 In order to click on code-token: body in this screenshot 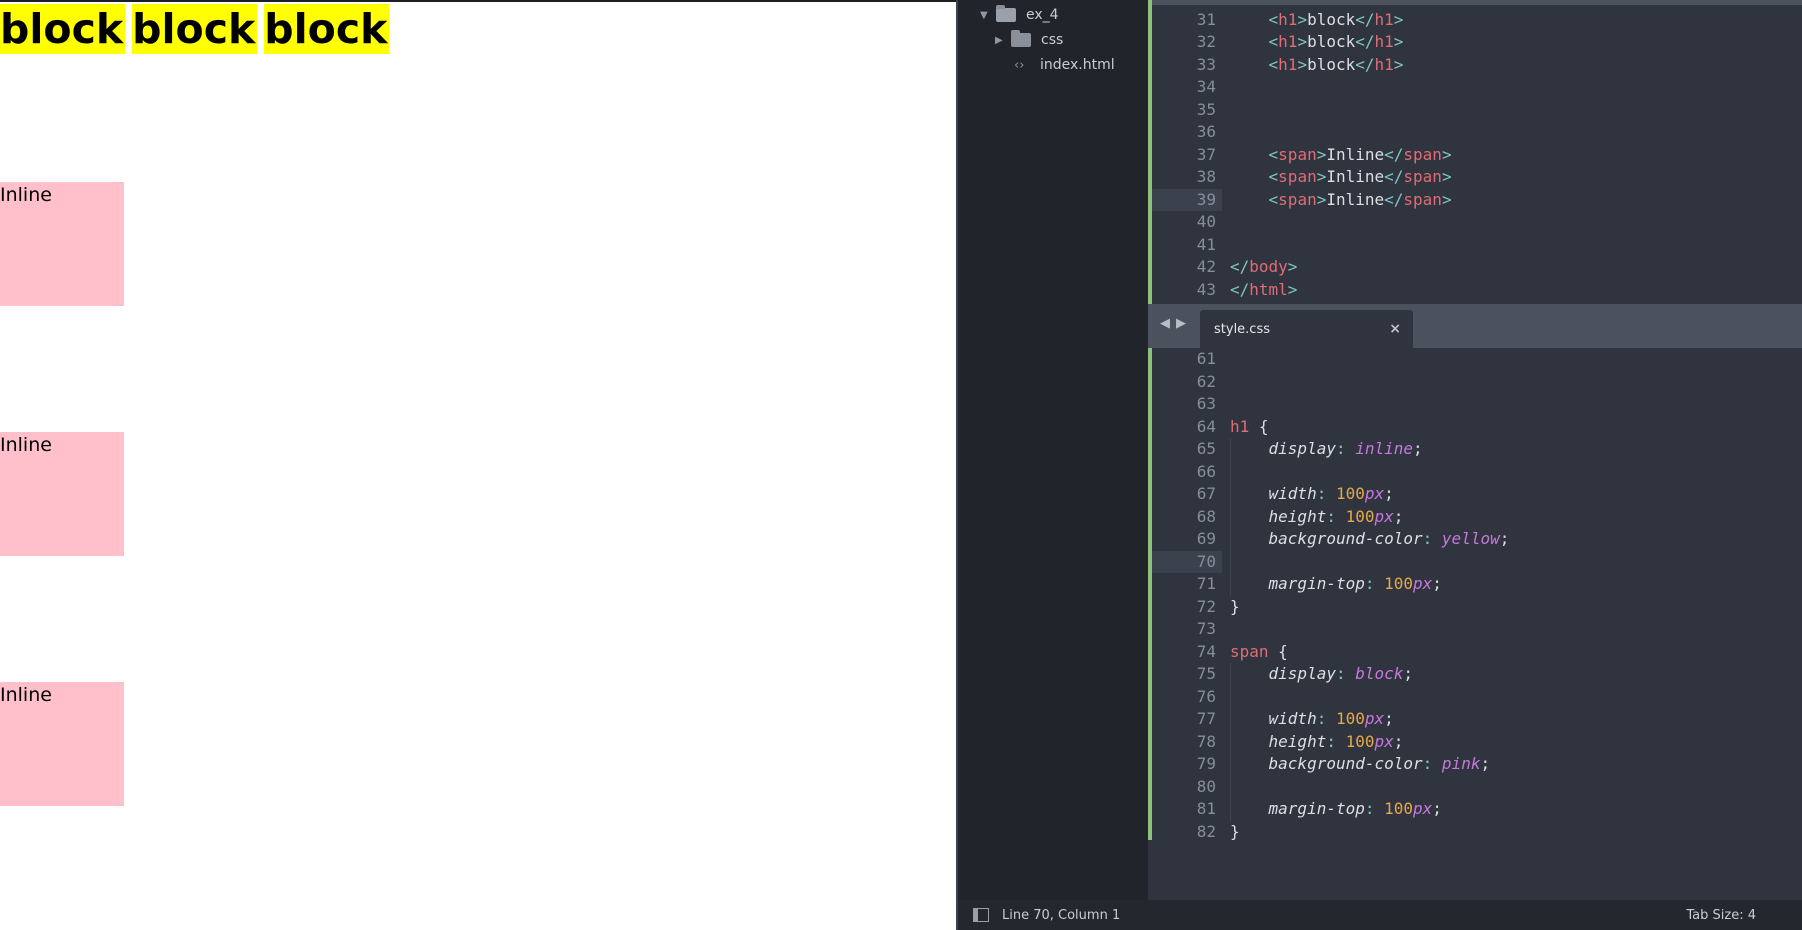, I will do `click(1268, 266)`.